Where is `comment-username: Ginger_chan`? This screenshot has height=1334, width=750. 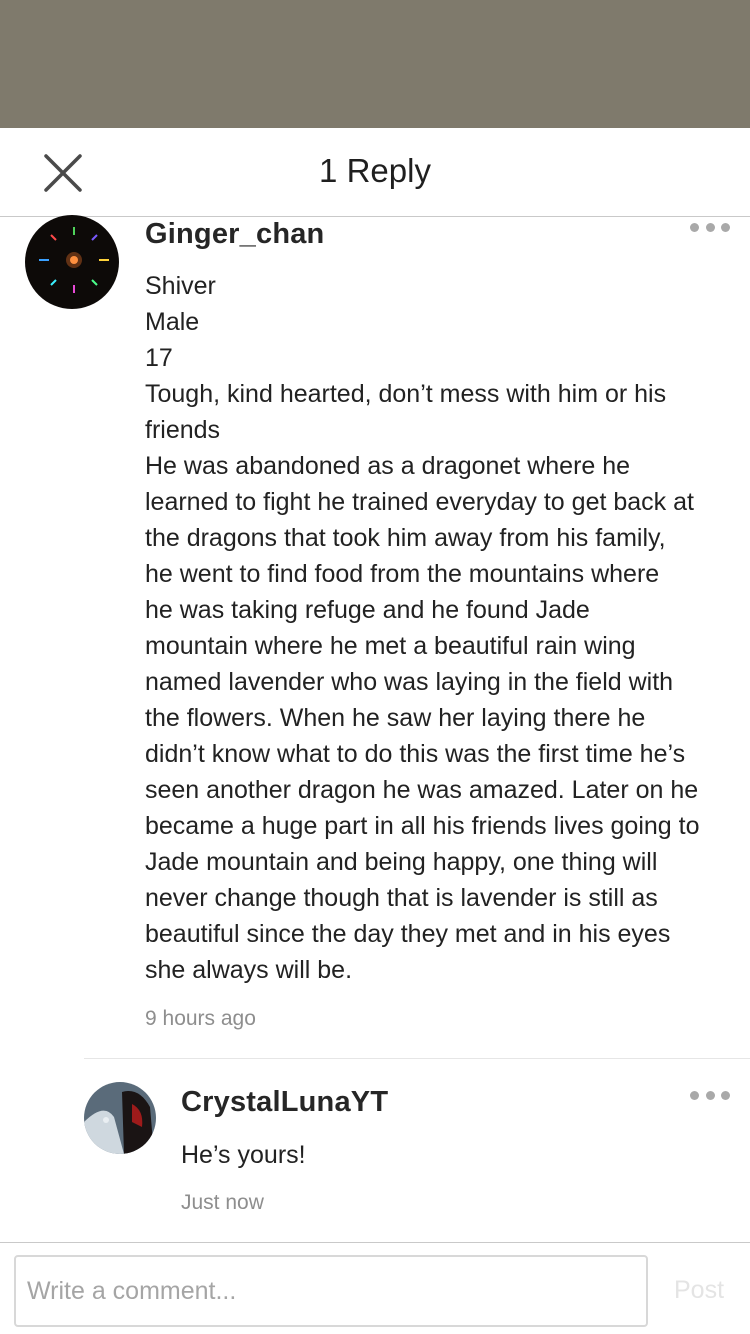 comment-username: Ginger_chan is located at coordinates (234, 234).